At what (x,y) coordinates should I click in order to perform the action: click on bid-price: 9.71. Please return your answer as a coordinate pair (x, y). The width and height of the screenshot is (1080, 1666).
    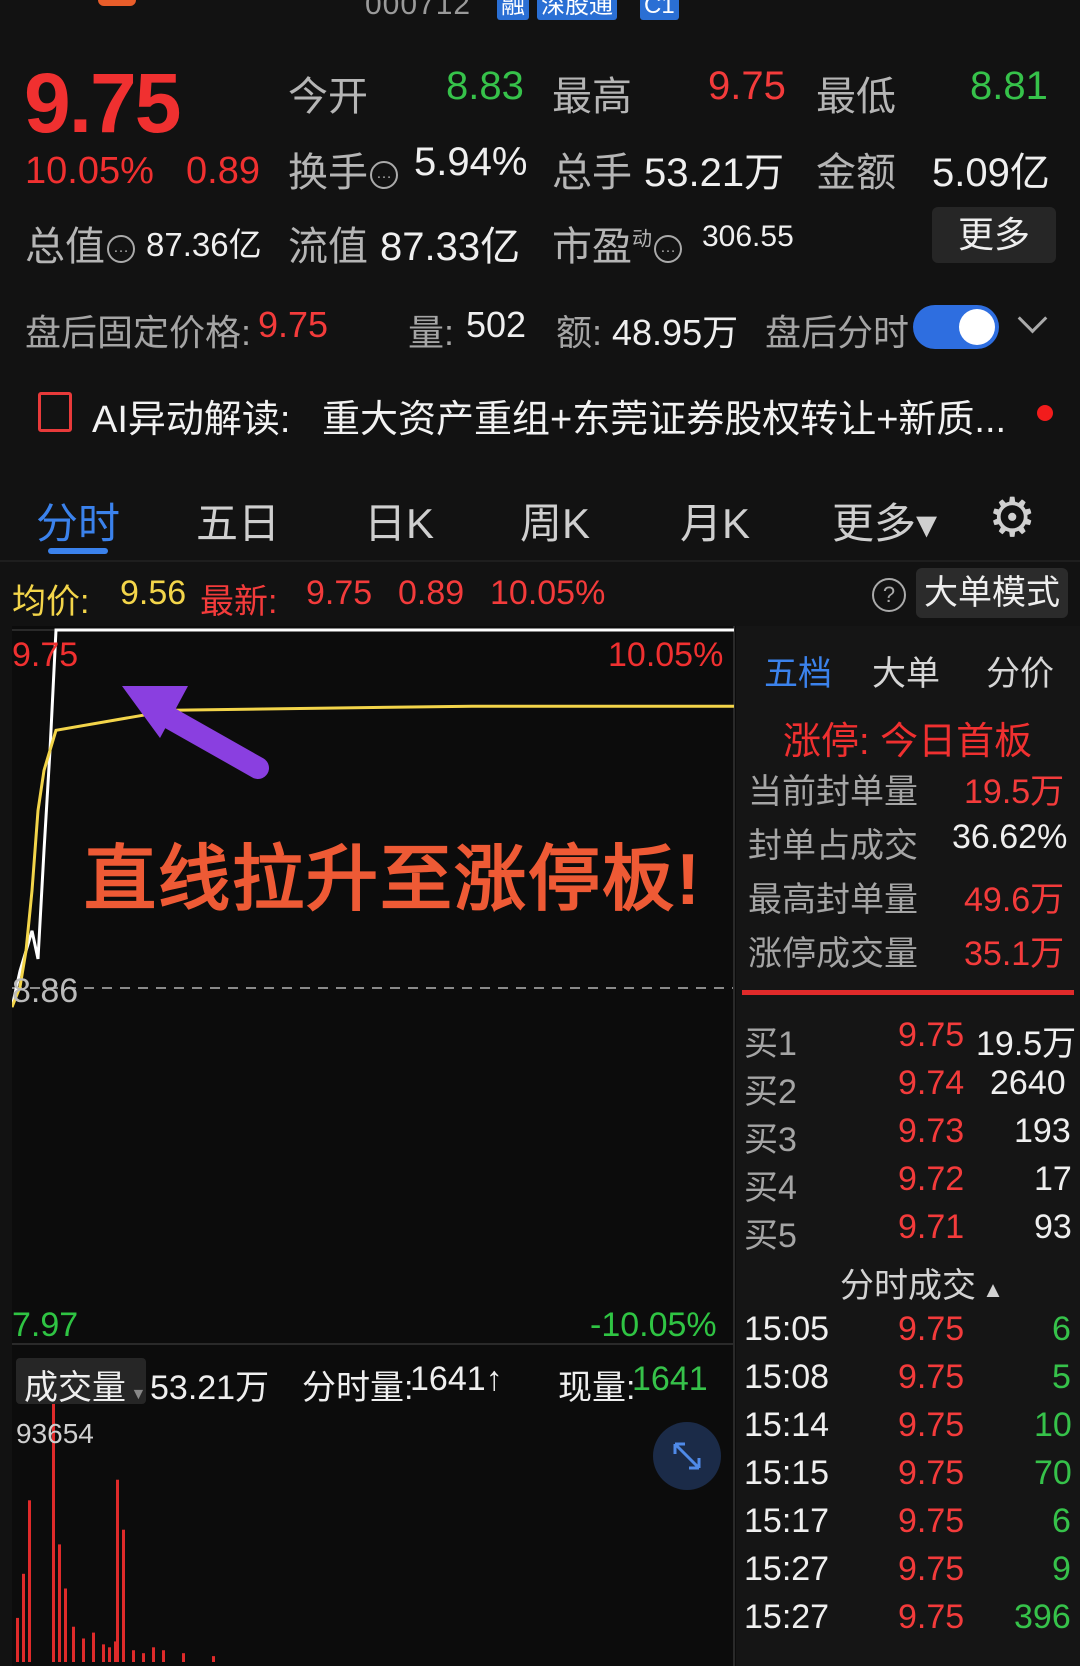
    Looking at the image, I should click on (931, 1227).